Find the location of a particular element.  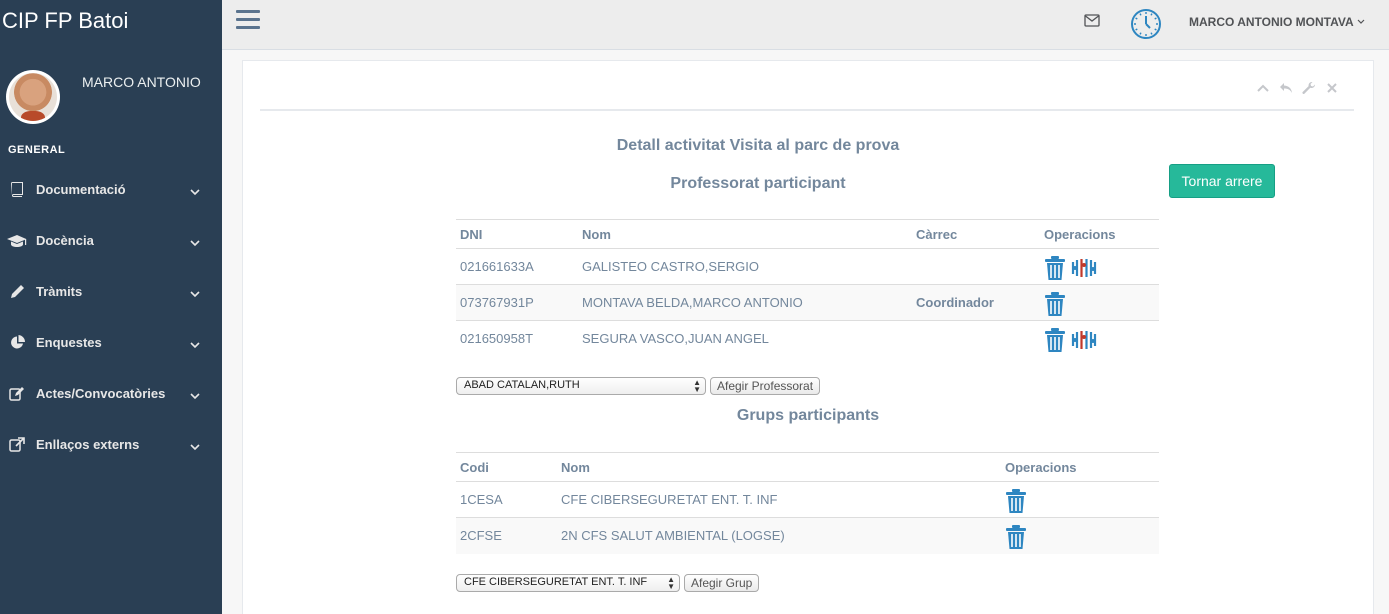

table-header-row: Codi Nom Operacions is located at coordinates (807, 467).